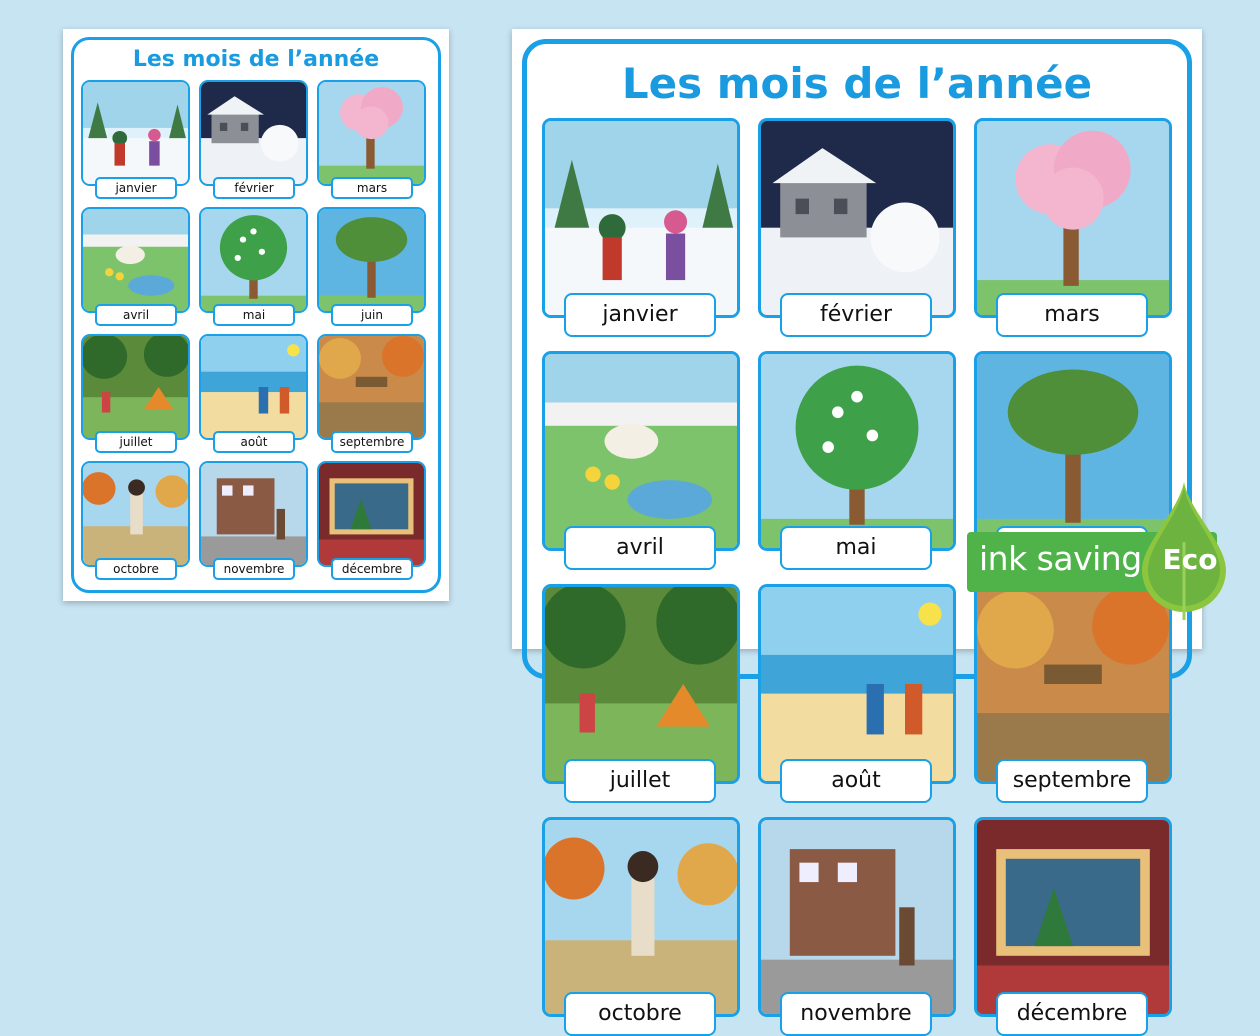 Image resolution: width=1260 pixels, height=1036 pixels. I want to click on ink-saving-text: ink saving, so click(1060, 558).